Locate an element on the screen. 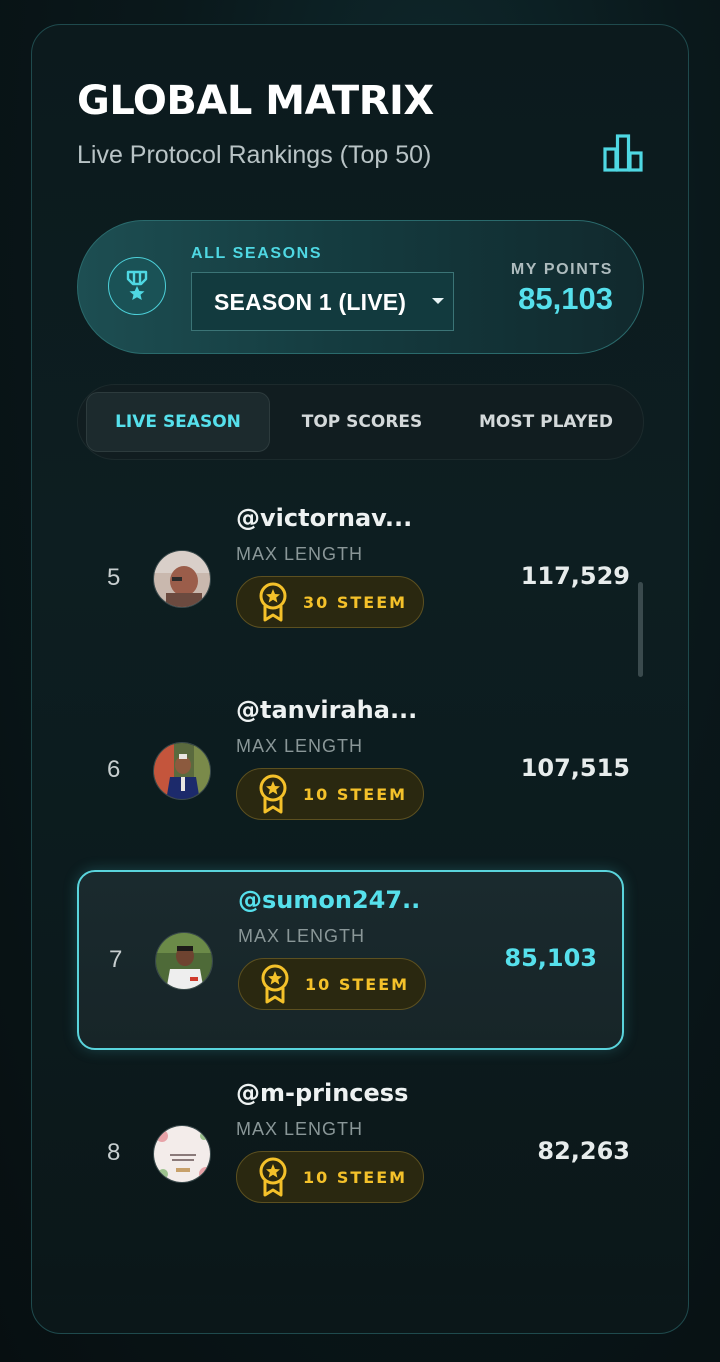 The width and height of the screenshot is (720, 1362). rank-number: 6 is located at coordinates (114, 769).